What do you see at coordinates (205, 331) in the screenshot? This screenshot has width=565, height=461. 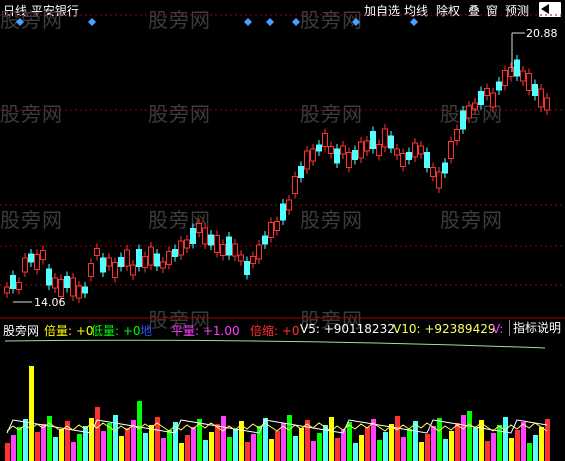 I see `ping-liang-value: 平量: +1.00` at bounding box center [205, 331].